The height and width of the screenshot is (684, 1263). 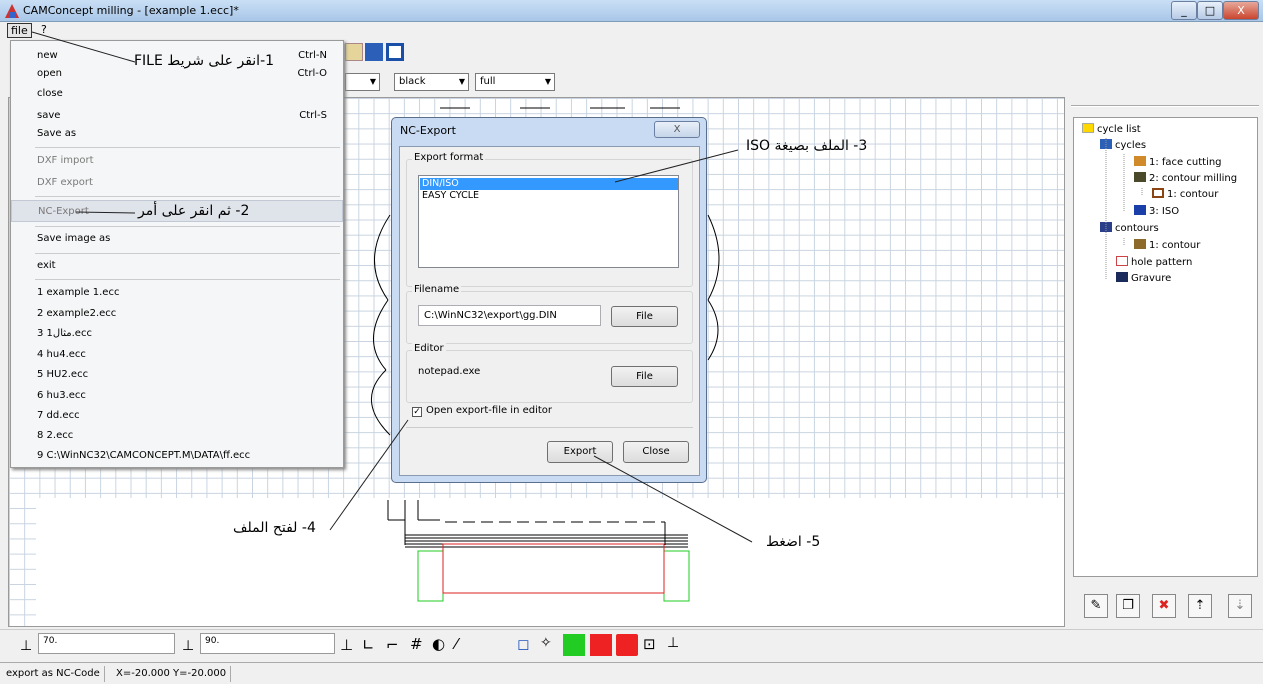 What do you see at coordinates (177, 161) in the screenshot?
I see `menu-item-dxf-import: DXF import` at bounding box center [177, 161].